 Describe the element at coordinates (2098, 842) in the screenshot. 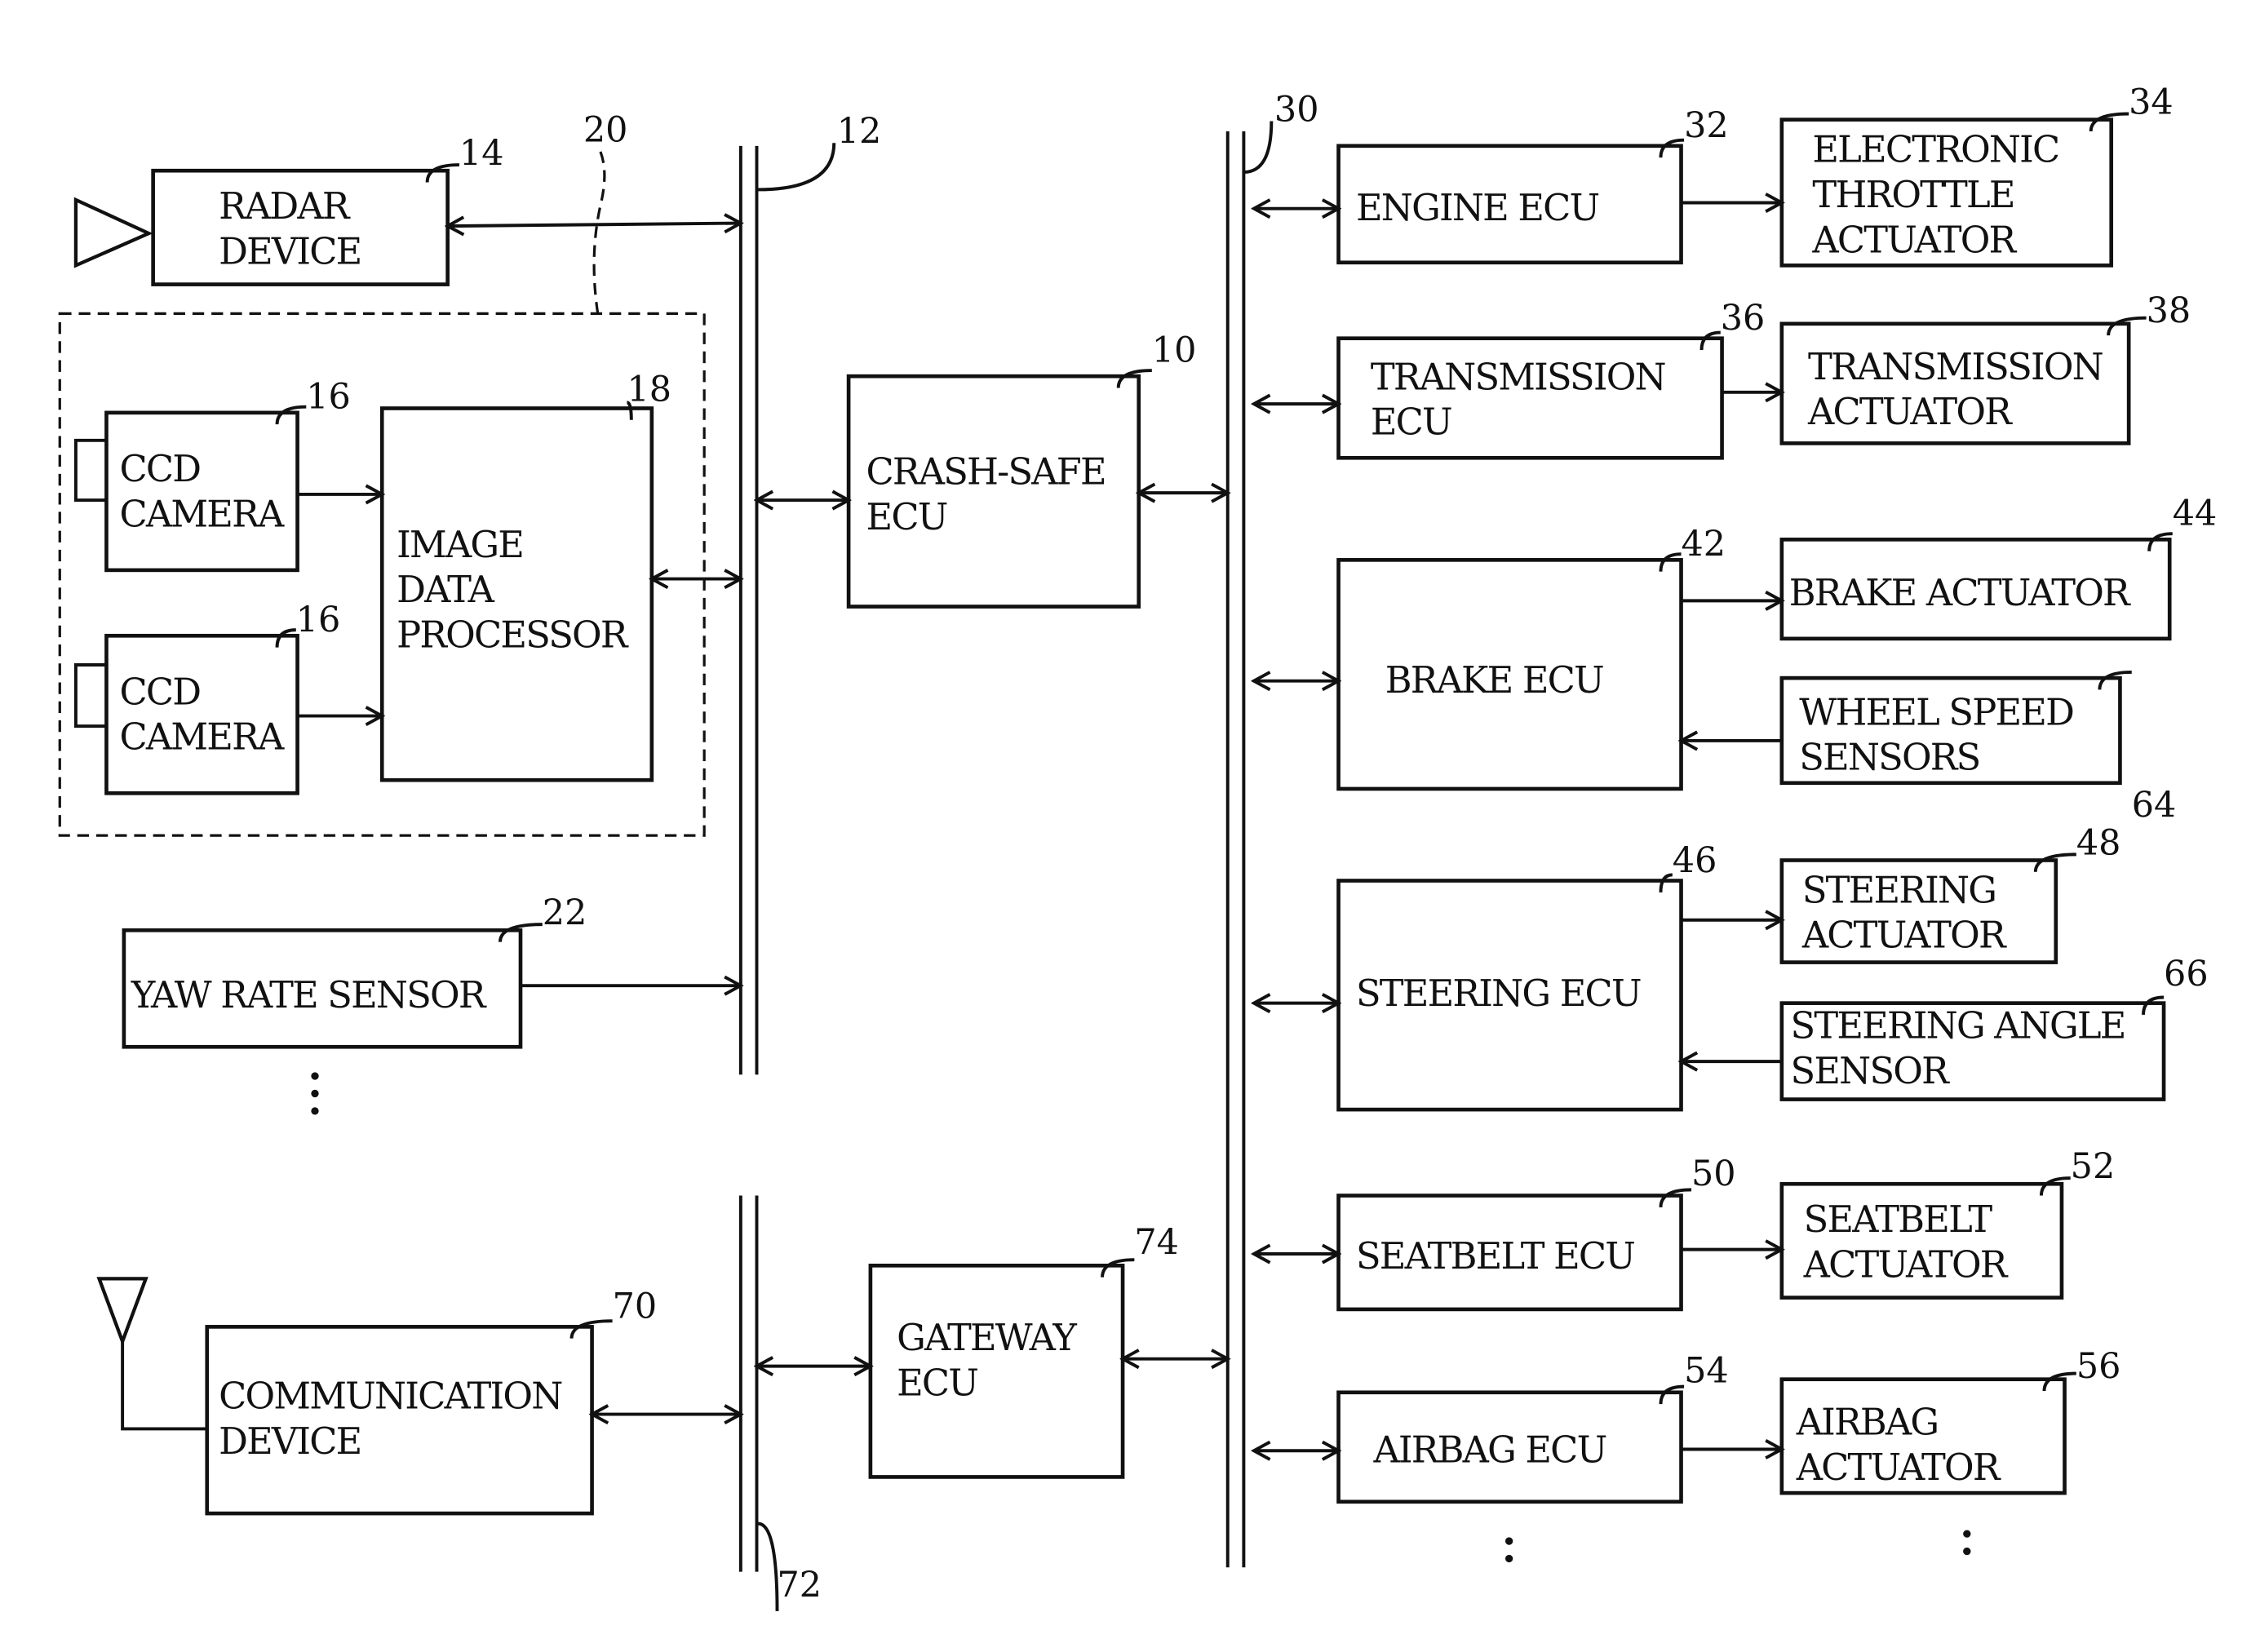

I see `steeract-ref-number: 48` at that location.